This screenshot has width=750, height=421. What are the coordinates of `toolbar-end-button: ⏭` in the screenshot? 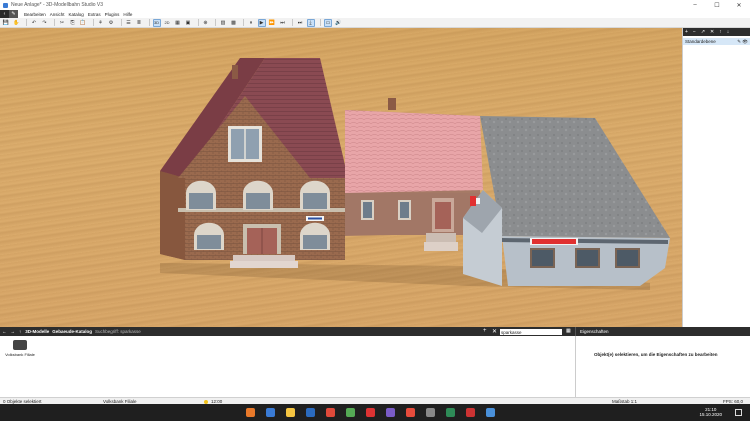 It's located at (300, 23).